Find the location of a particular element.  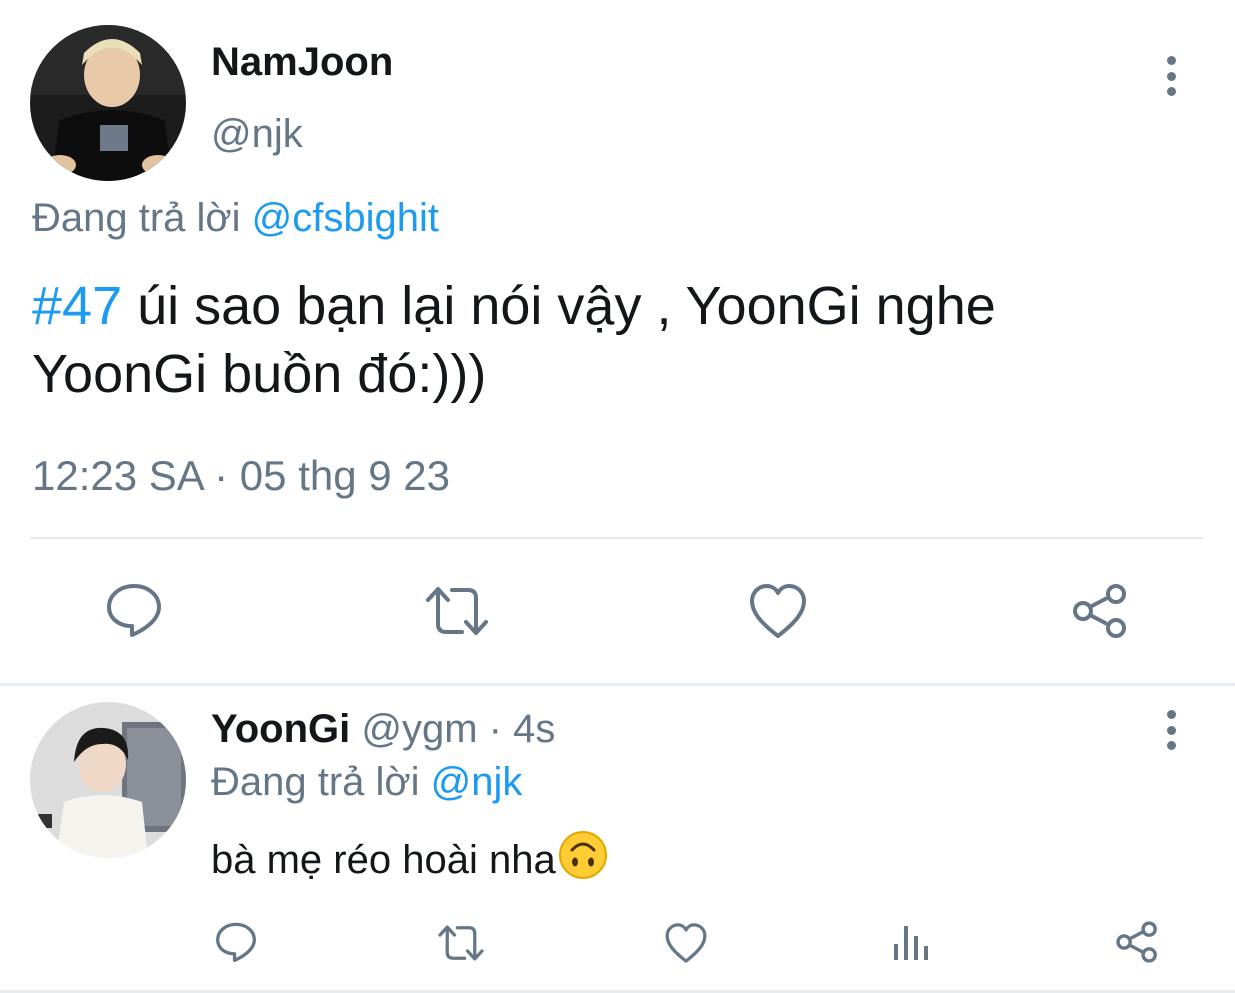

upside-down-face-emoji-icon is located at coordinates (583, 860).